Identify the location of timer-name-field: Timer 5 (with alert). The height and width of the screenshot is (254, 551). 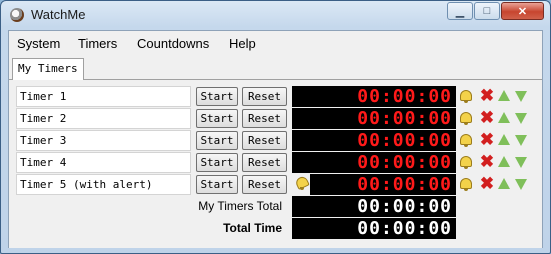
(103, 184).